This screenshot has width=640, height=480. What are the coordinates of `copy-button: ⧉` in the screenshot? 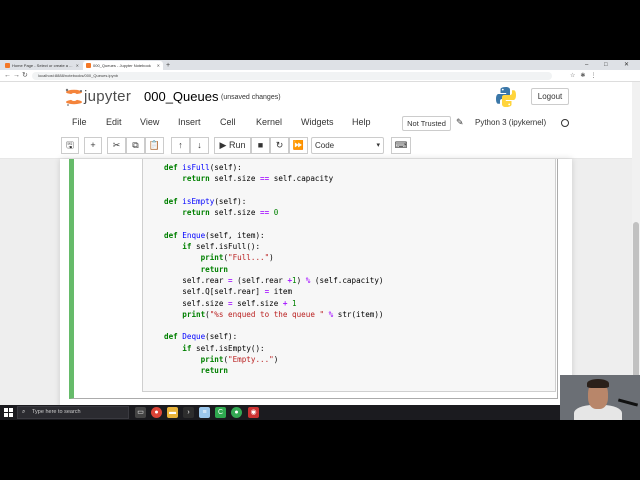 It's located at (135, 145).